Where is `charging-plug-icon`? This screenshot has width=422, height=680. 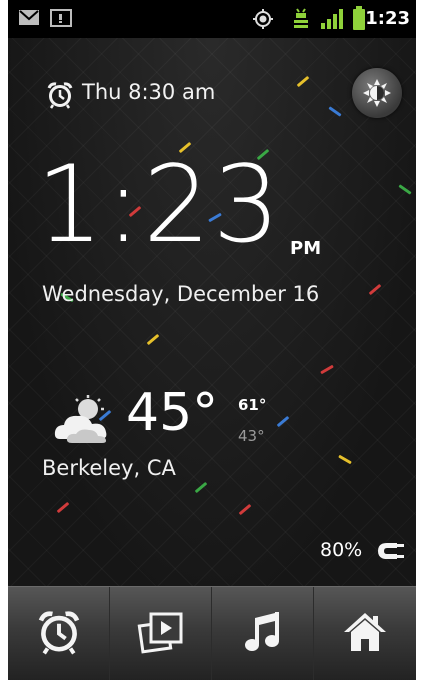
charging-plug-icon is located at coordinates (390, 553).